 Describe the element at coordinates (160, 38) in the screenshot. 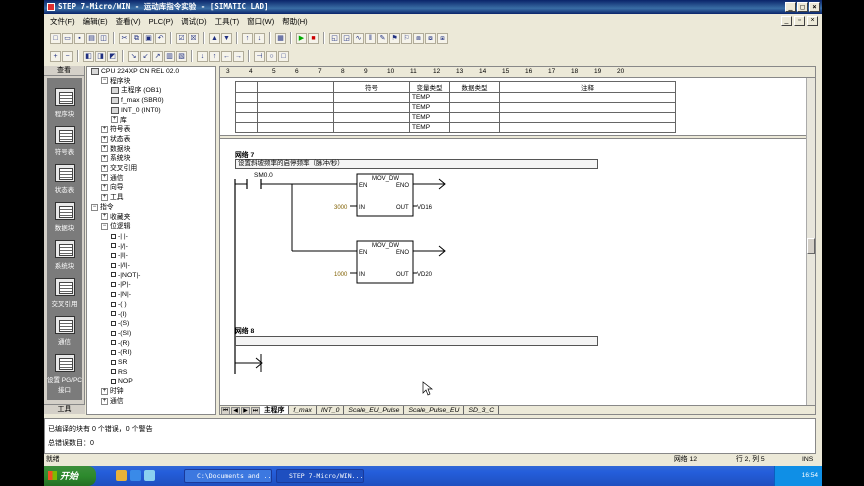

I see `undo-icon: ↶` at that location.